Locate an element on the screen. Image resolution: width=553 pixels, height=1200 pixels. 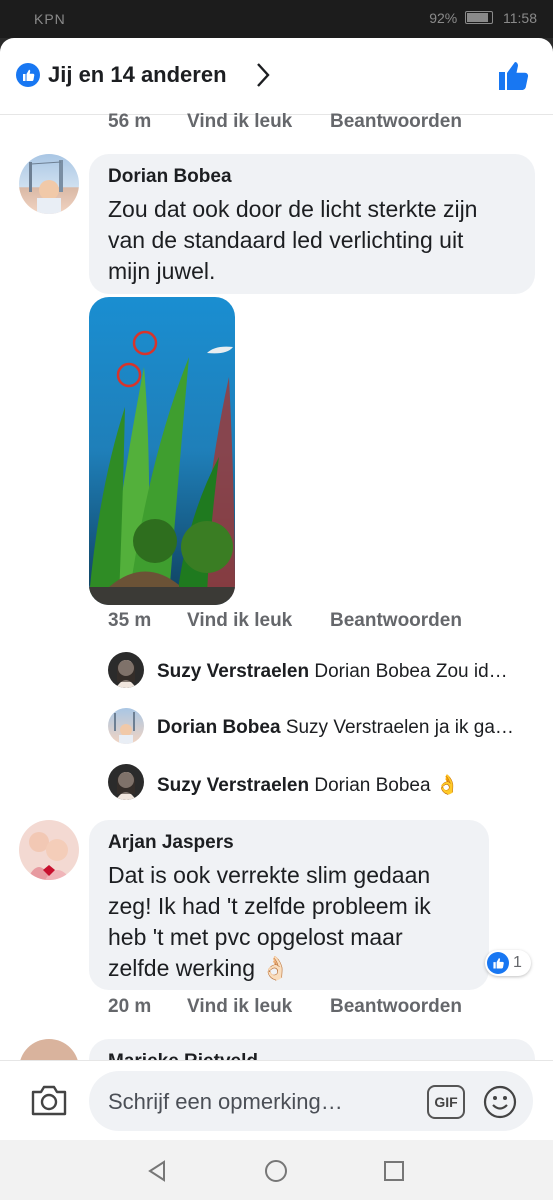
camera-icon is located at coordinates (49, 1100).